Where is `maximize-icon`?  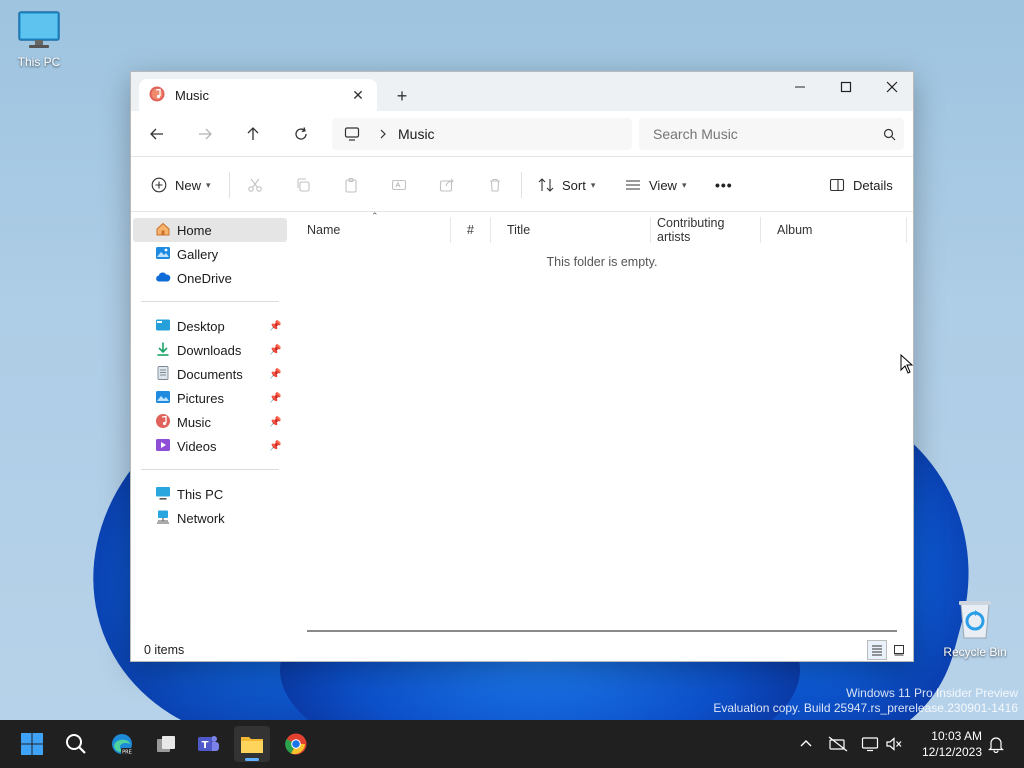 maximize-icon is located at coordinates (846, 87).